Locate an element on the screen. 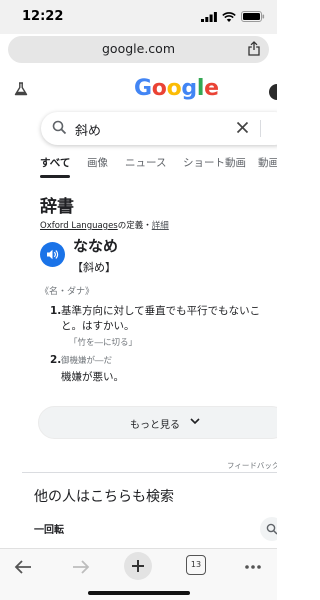  plus-icon is located at coordinates (138, 566).